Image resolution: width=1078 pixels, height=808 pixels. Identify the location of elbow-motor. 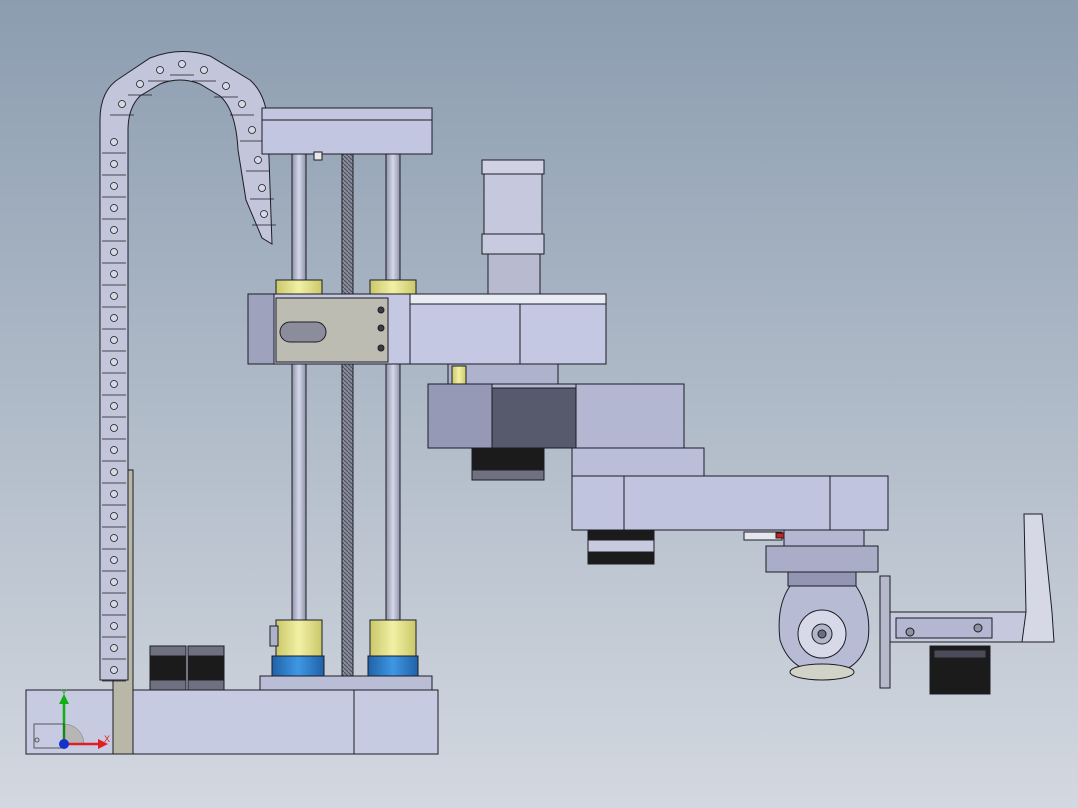
(621, 547).